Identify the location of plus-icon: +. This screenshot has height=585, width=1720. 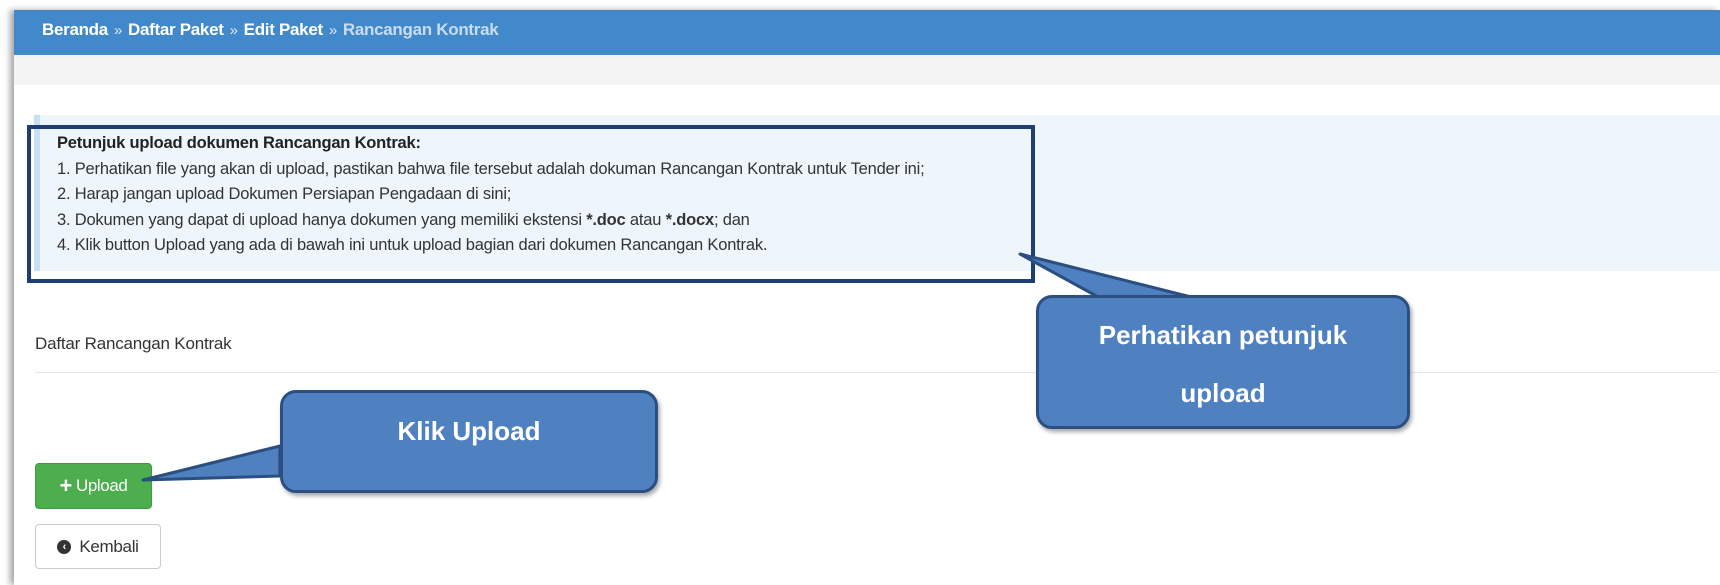
(66, 485).